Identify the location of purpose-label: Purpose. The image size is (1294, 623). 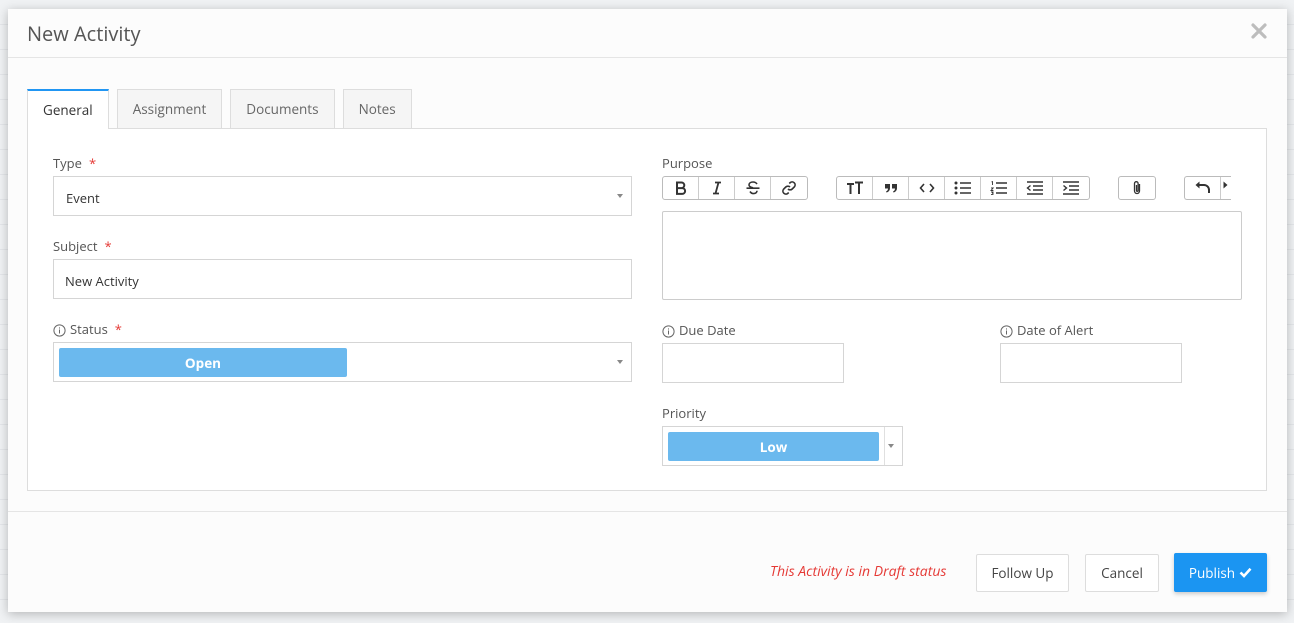
(687, 163).